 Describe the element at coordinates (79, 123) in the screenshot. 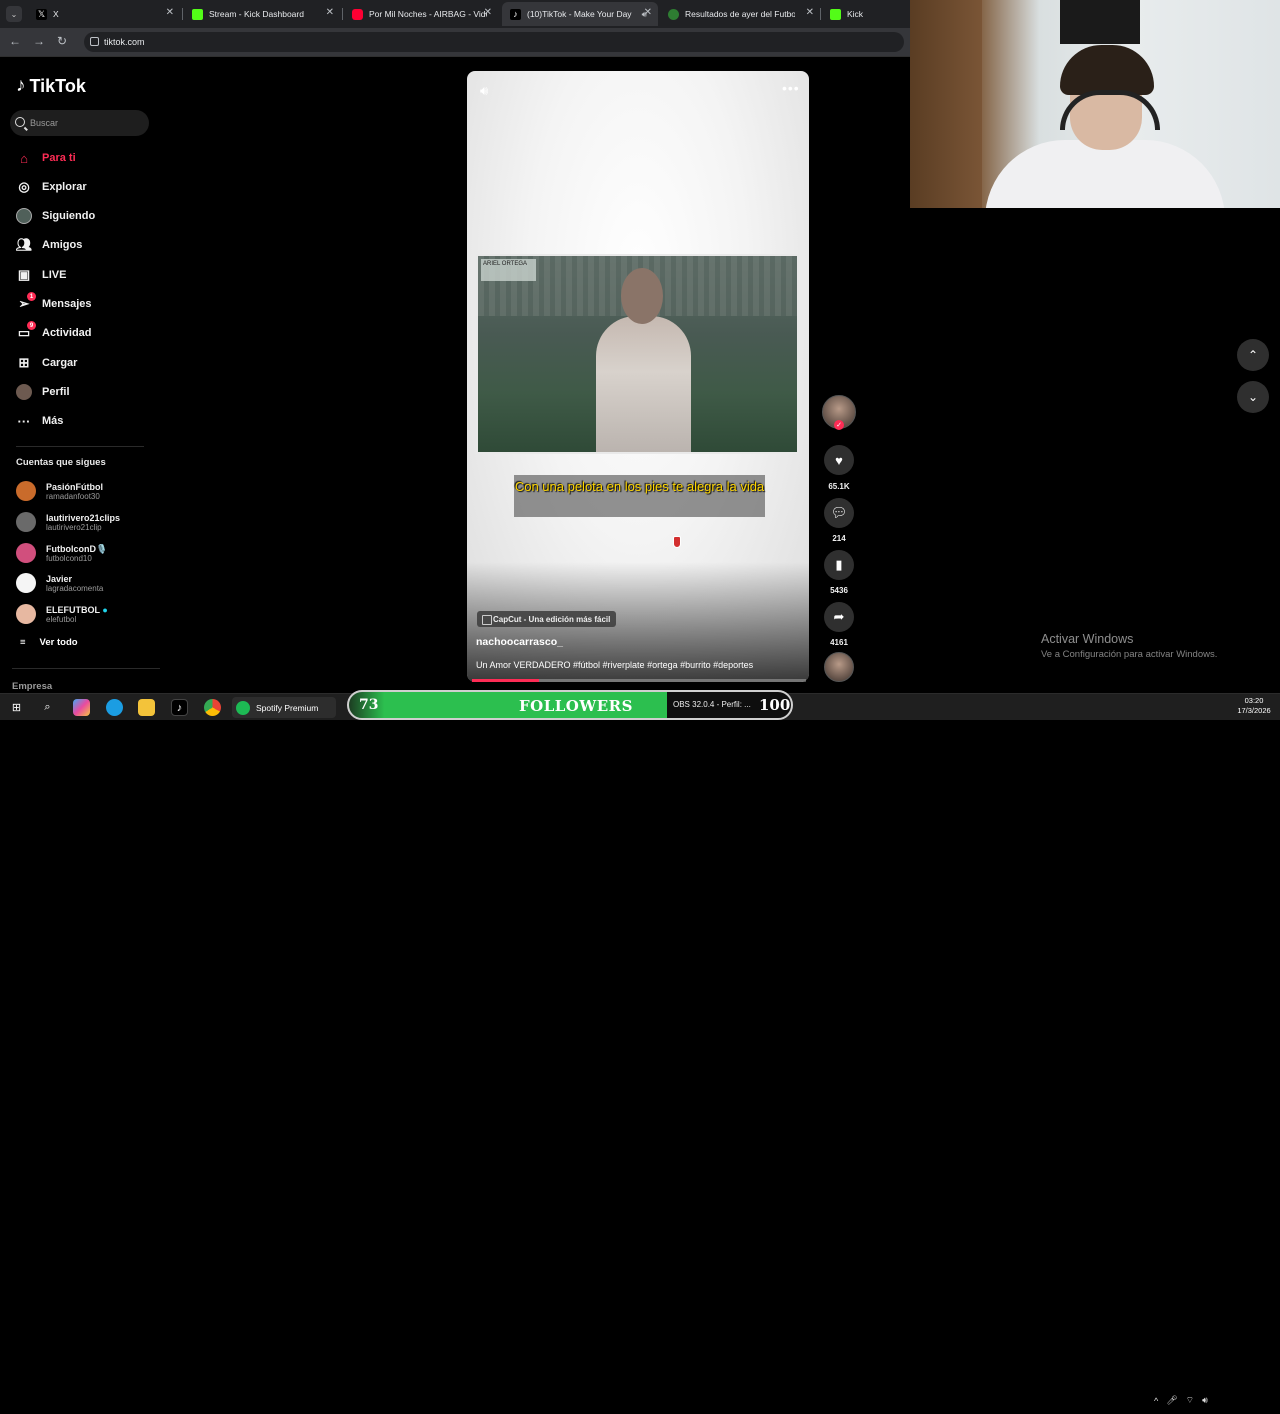

I see `search-input: Buscar` at that location.